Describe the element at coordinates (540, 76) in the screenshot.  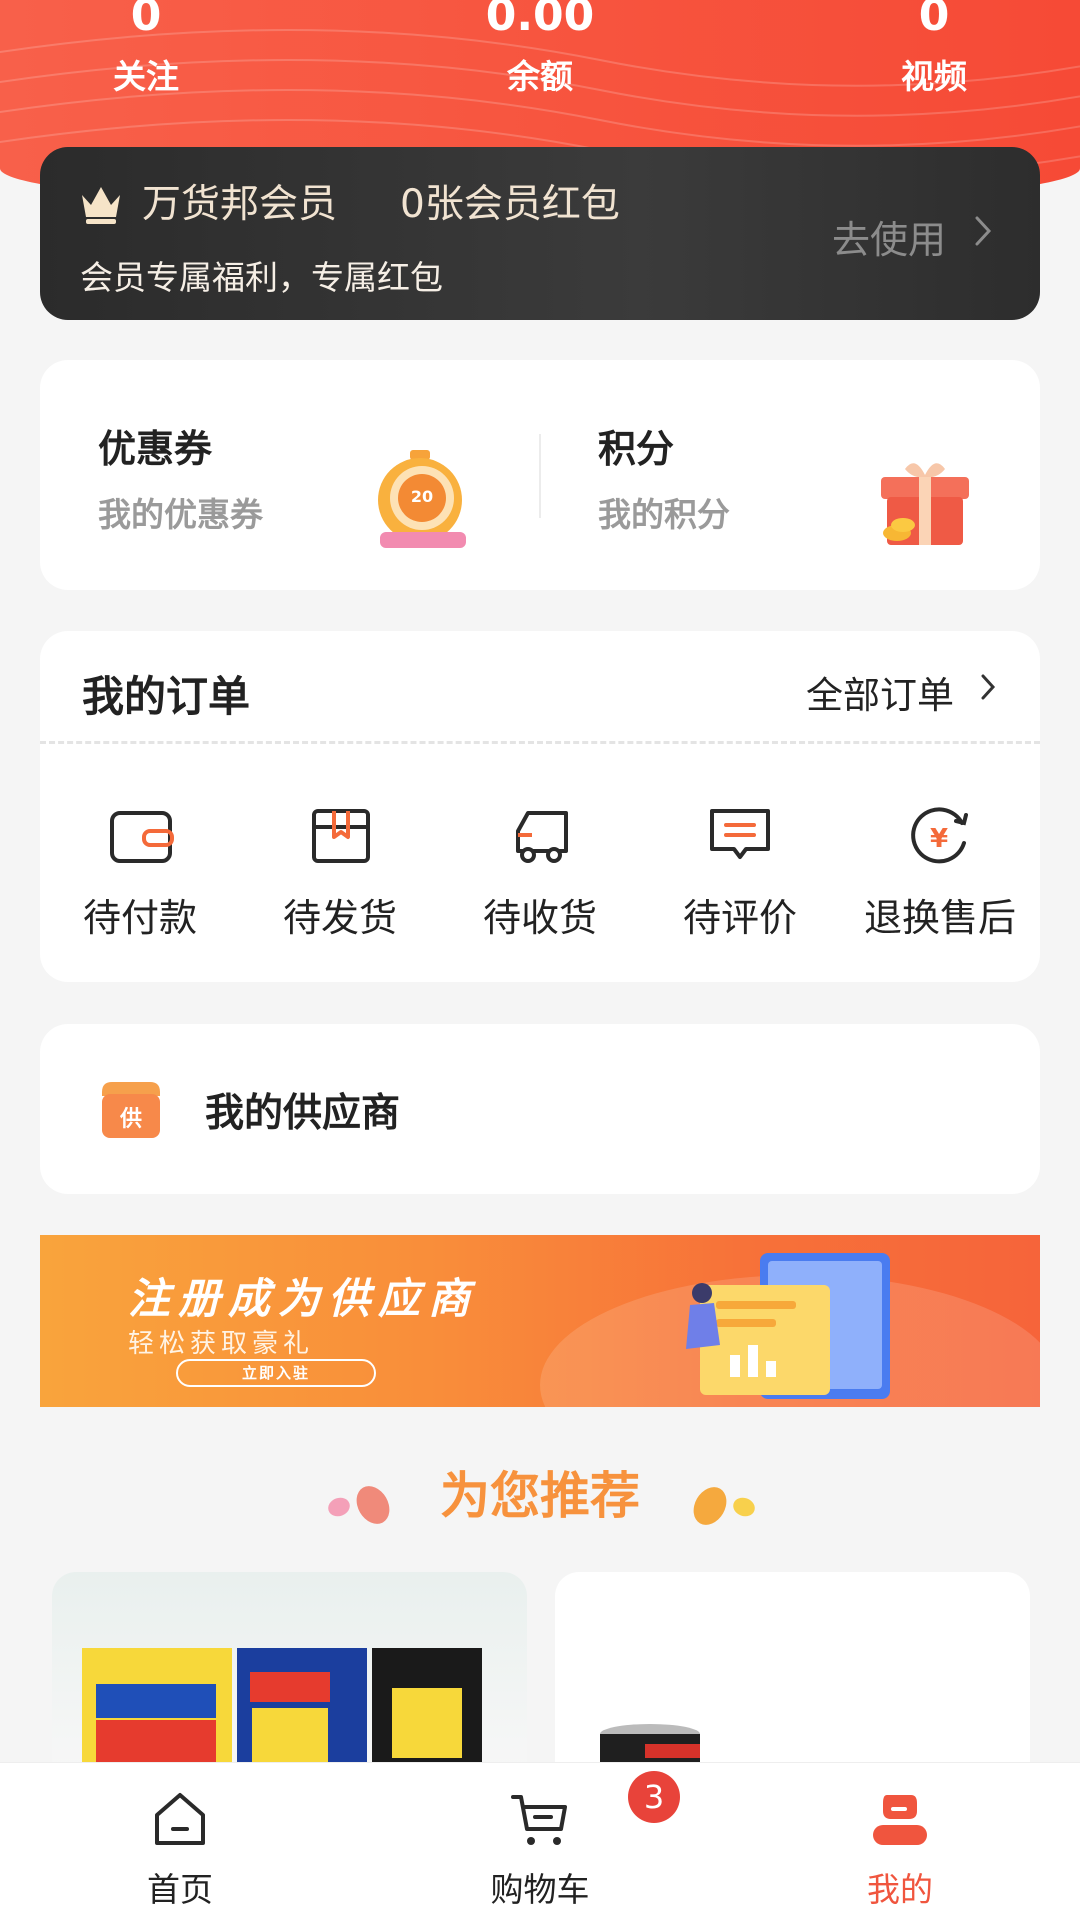
I see `stat-balance-label: 余额` at that location.